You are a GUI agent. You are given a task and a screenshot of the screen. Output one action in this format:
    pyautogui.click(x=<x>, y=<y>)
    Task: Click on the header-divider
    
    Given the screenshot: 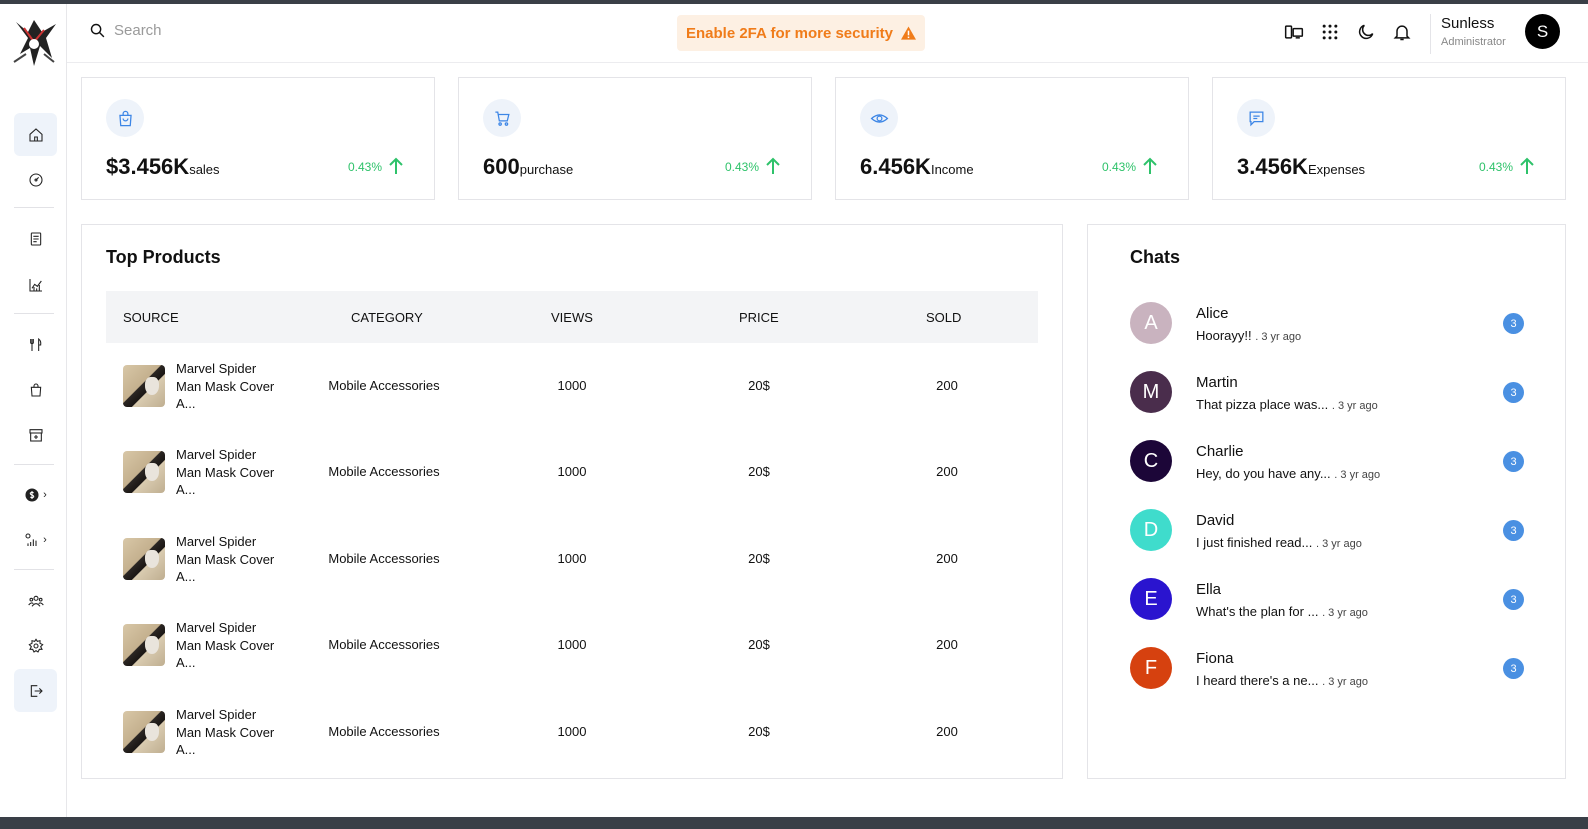 What is the action you would take?
    pyautogui.click(x=1430, y=34)
    